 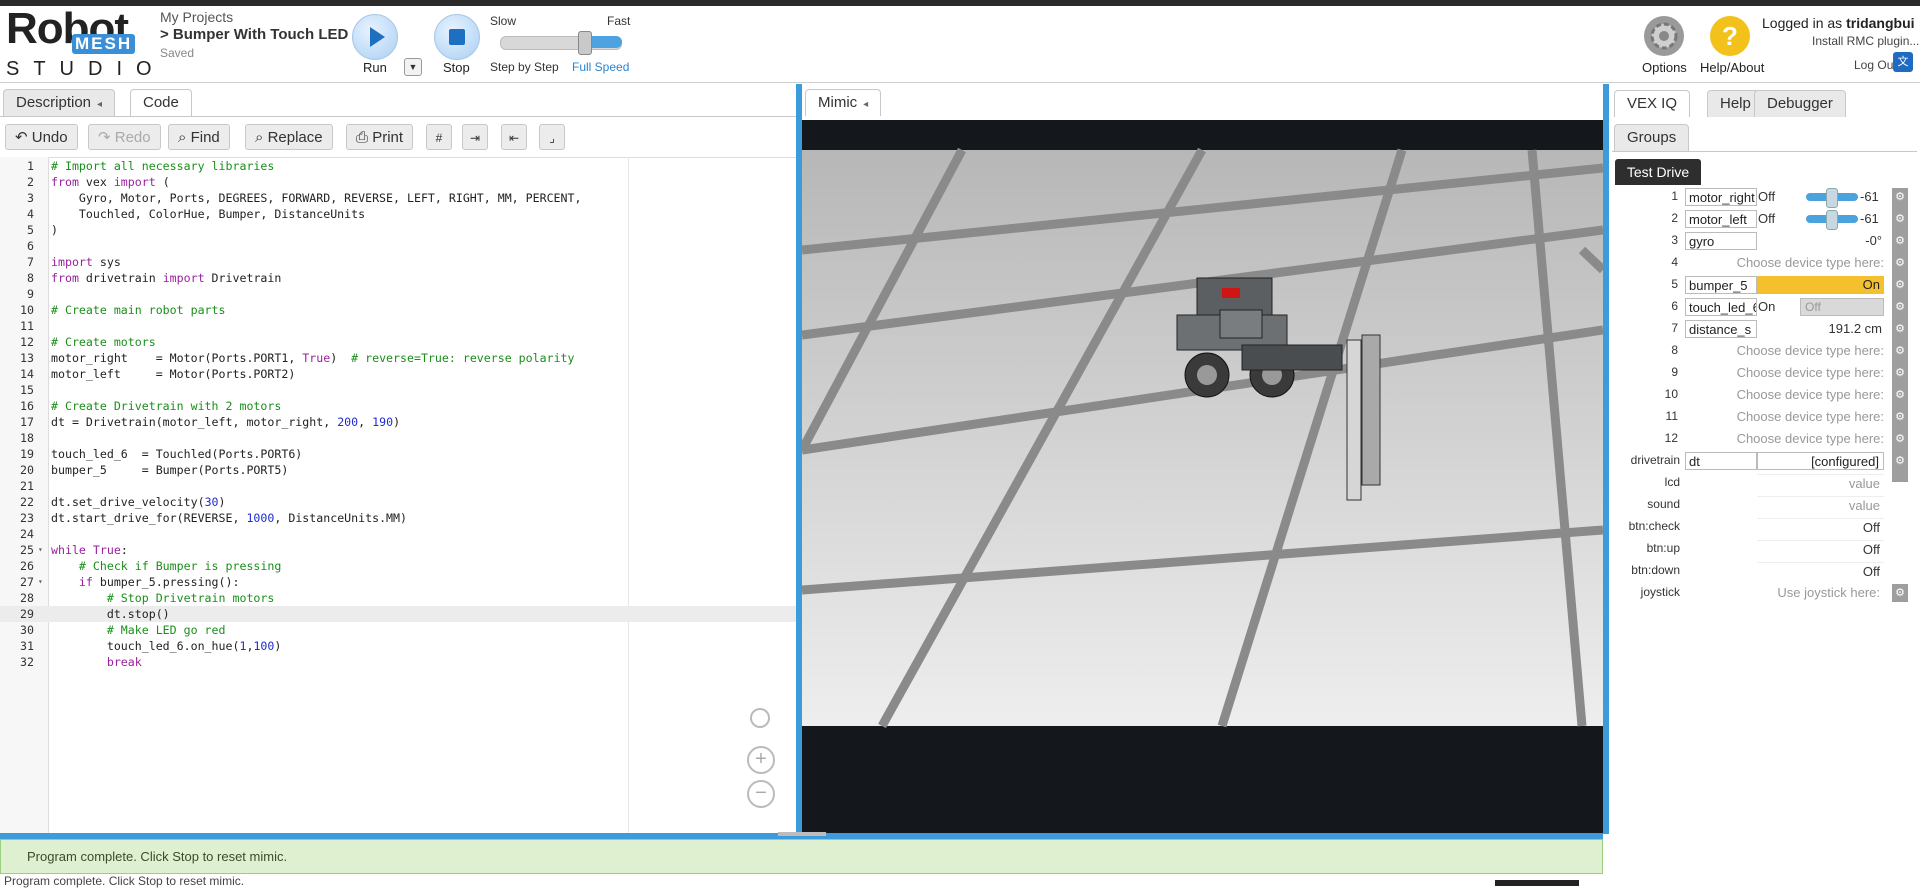 What do you see at coordinates (398, 598) in the screenshot?
I see `code-line: 28 # Stop Drivetrain motors` at bounding box center [398, 598].